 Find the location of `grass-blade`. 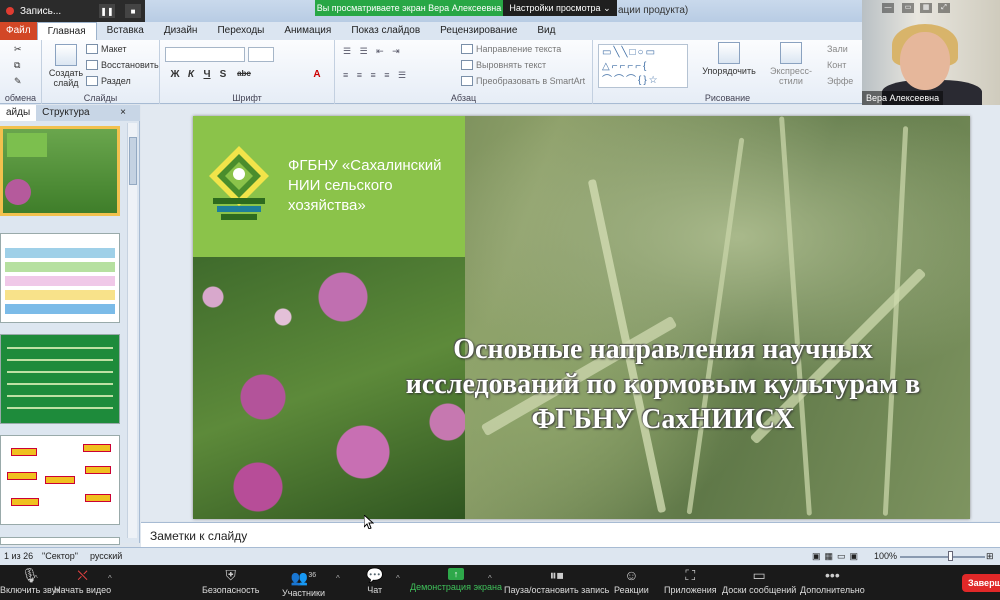

grass-blade is located at coordinates (895, 321).